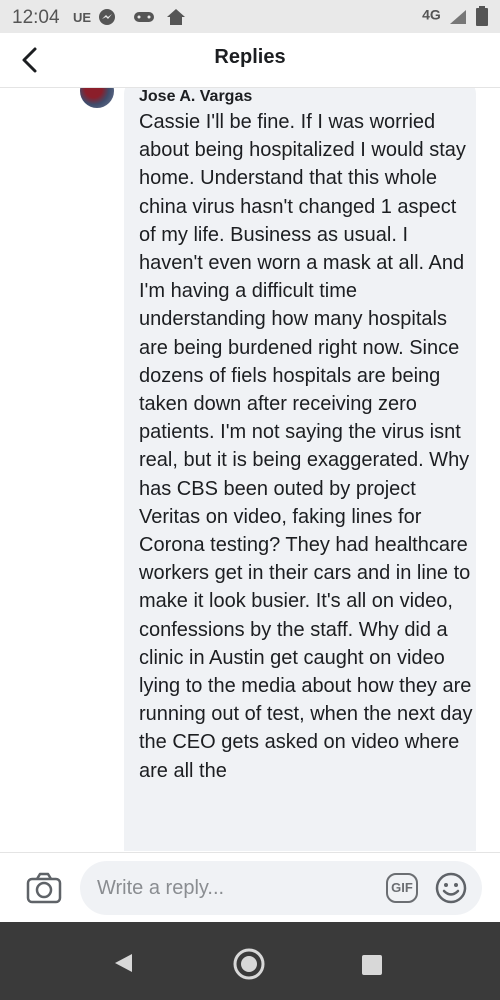 The image size is (500, 1000). I want to click on recent-apps-square-icon, so click(372, 965).